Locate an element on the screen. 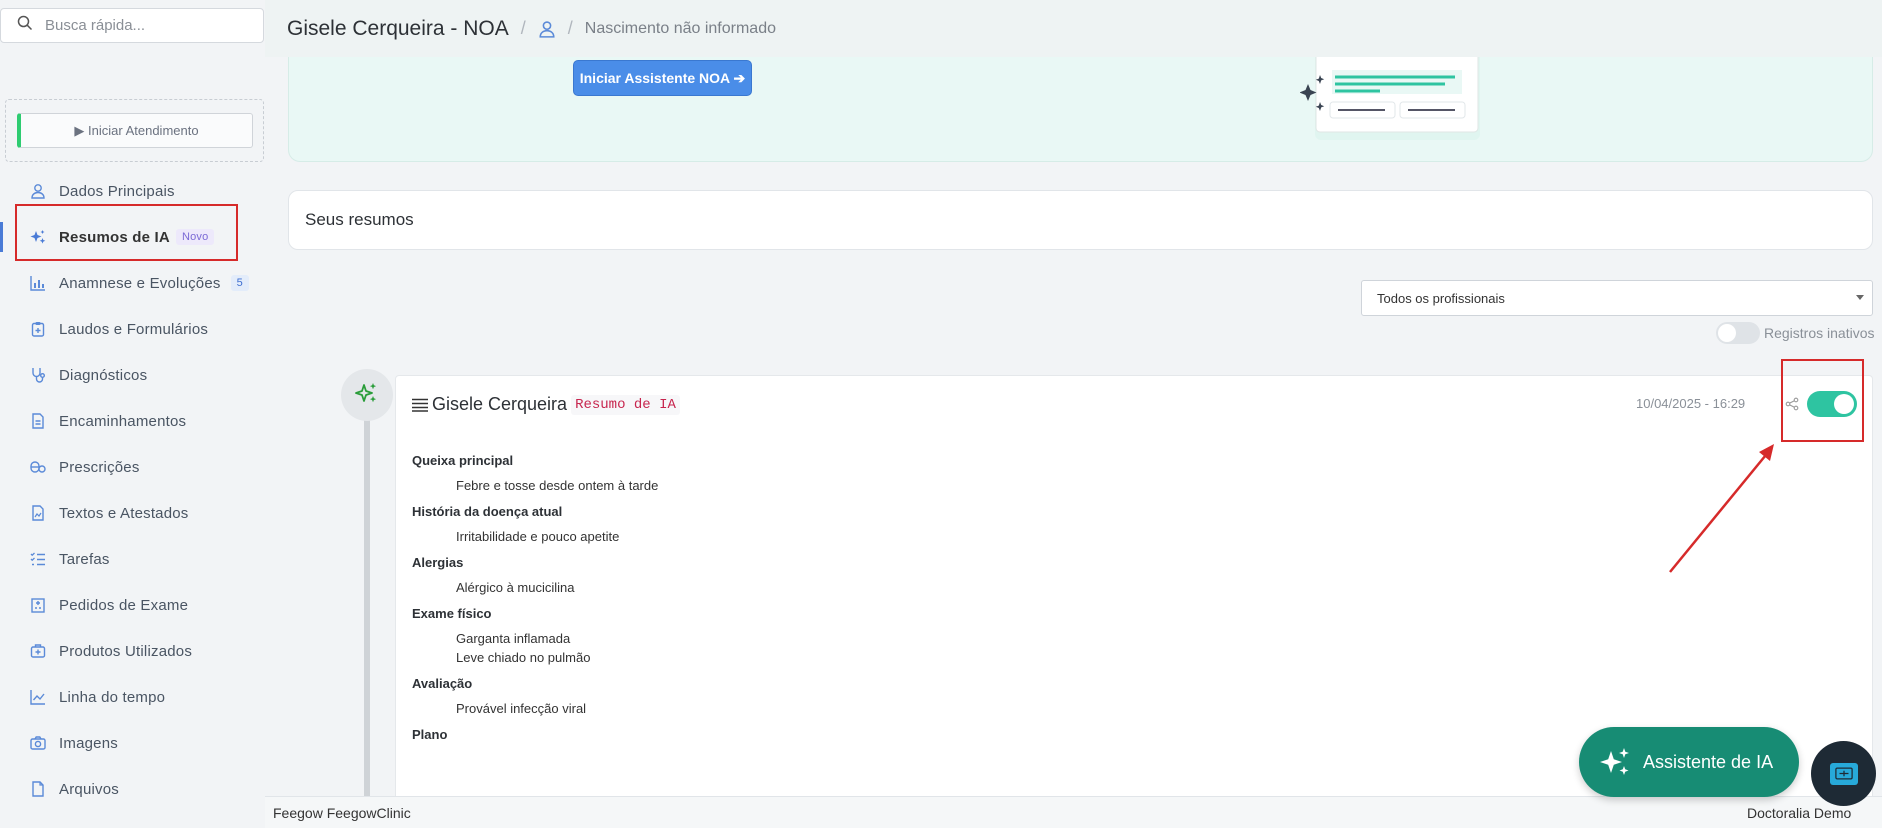 The image size is (1882, 828). sidebar-item-tarefas: Tarefas is located at coordinates (132, 559).